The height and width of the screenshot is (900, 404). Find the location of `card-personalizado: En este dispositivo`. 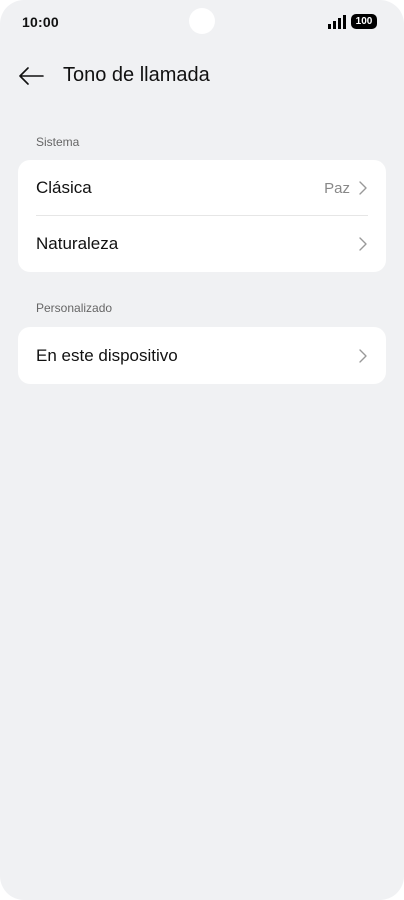

card-personalizado: En este dispositivo is located at coordinates (202, 355).